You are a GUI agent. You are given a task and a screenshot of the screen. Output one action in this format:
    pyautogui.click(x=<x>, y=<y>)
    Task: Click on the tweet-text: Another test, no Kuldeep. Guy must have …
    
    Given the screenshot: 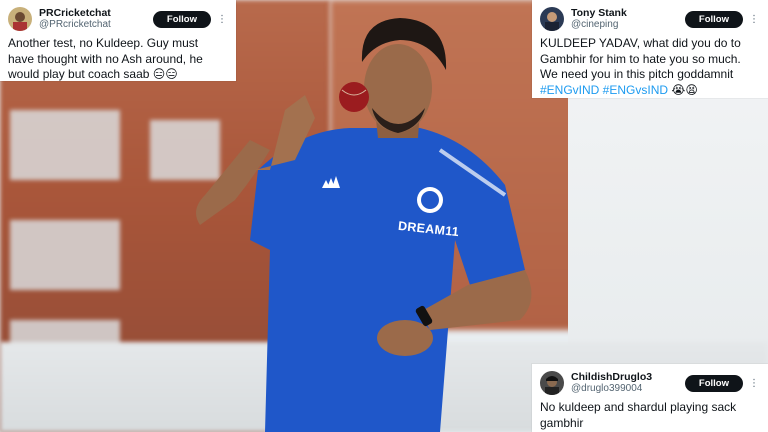 What is the action you would take?
    pyautogui.click(x=117, y=59)
    